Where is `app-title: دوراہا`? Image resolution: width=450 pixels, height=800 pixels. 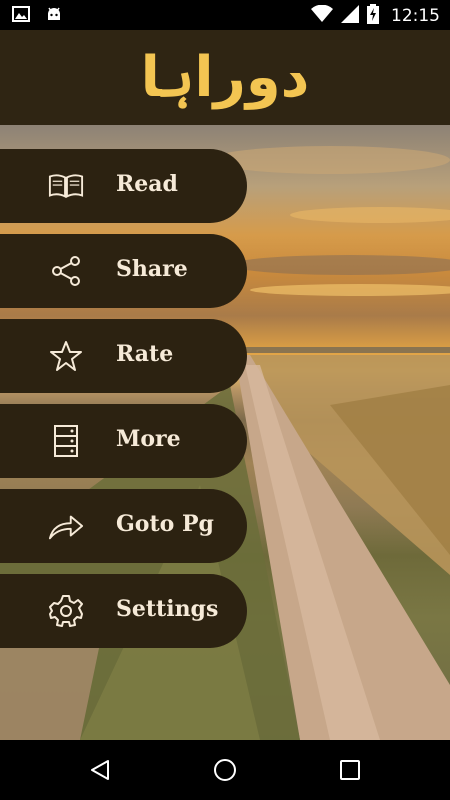
app-title: دوراہا is located at coordinates (225, 77).